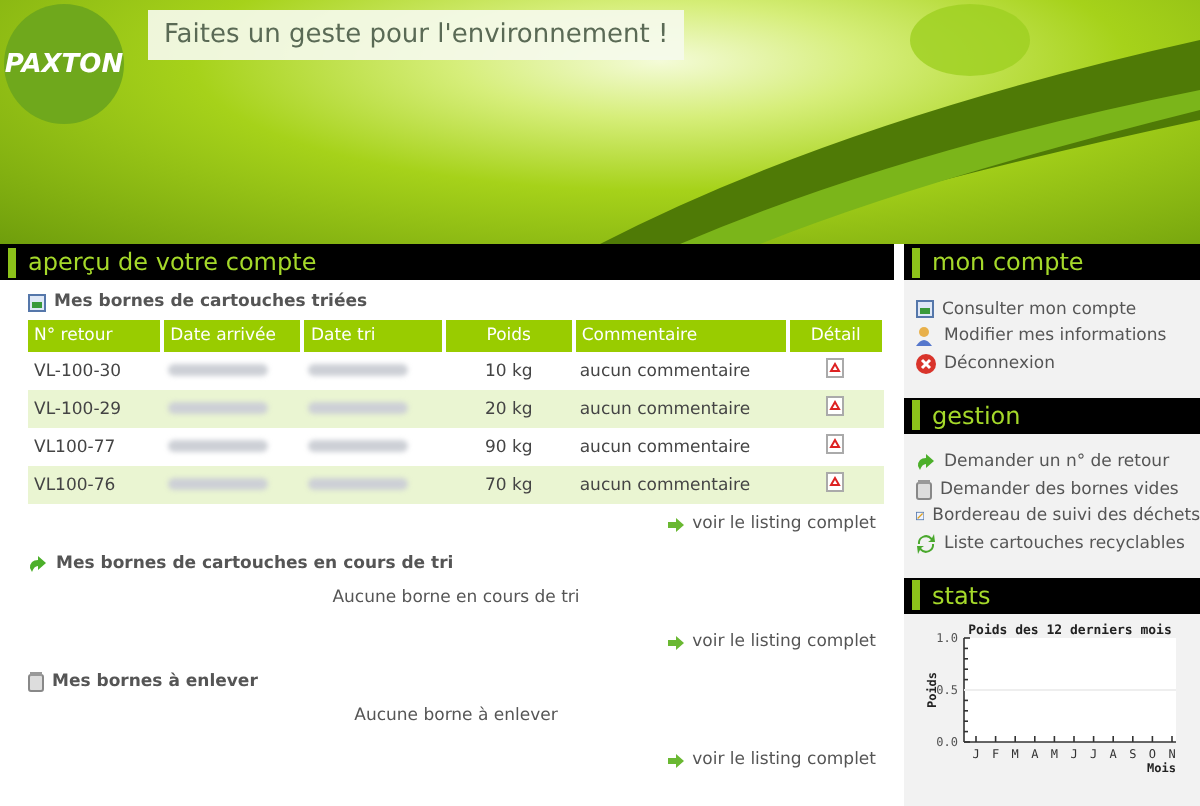  What do you see at coordinates (926, 336) in the screenshot?
I see `user-edit-icon` at bounding box center [926, 336].